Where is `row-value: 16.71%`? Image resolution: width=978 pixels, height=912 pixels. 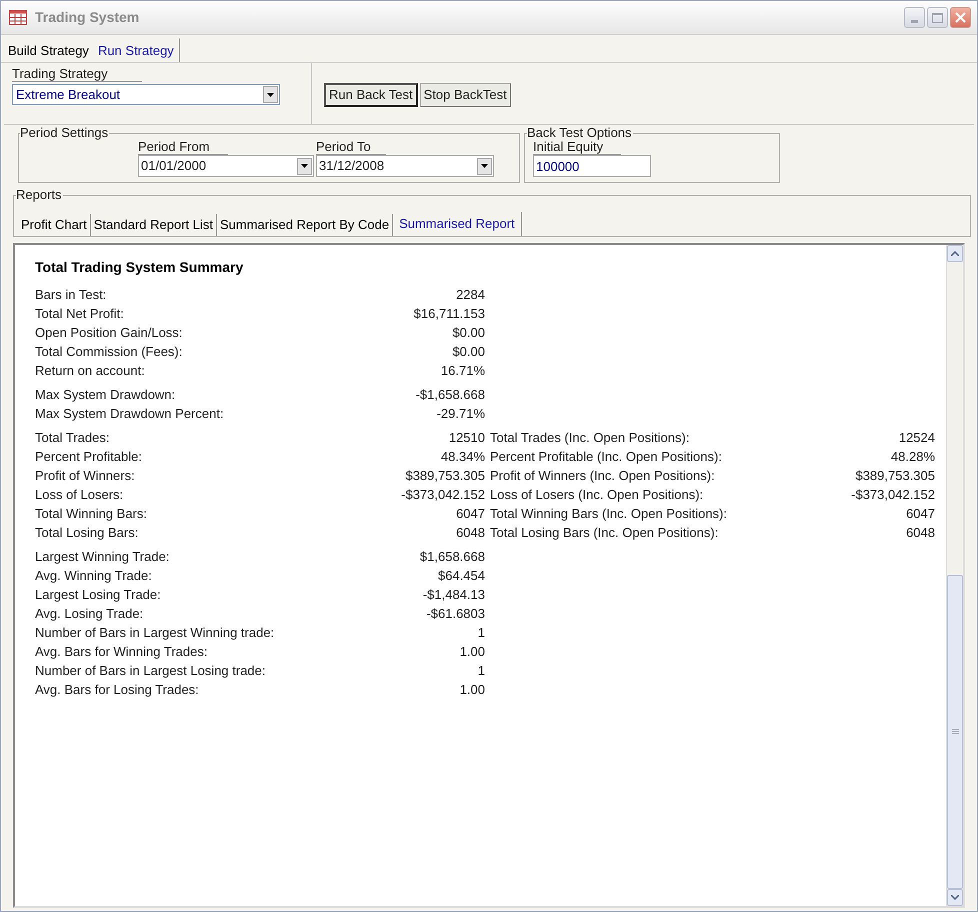 row-value: 16.71% is located at coordinates (462, 371).